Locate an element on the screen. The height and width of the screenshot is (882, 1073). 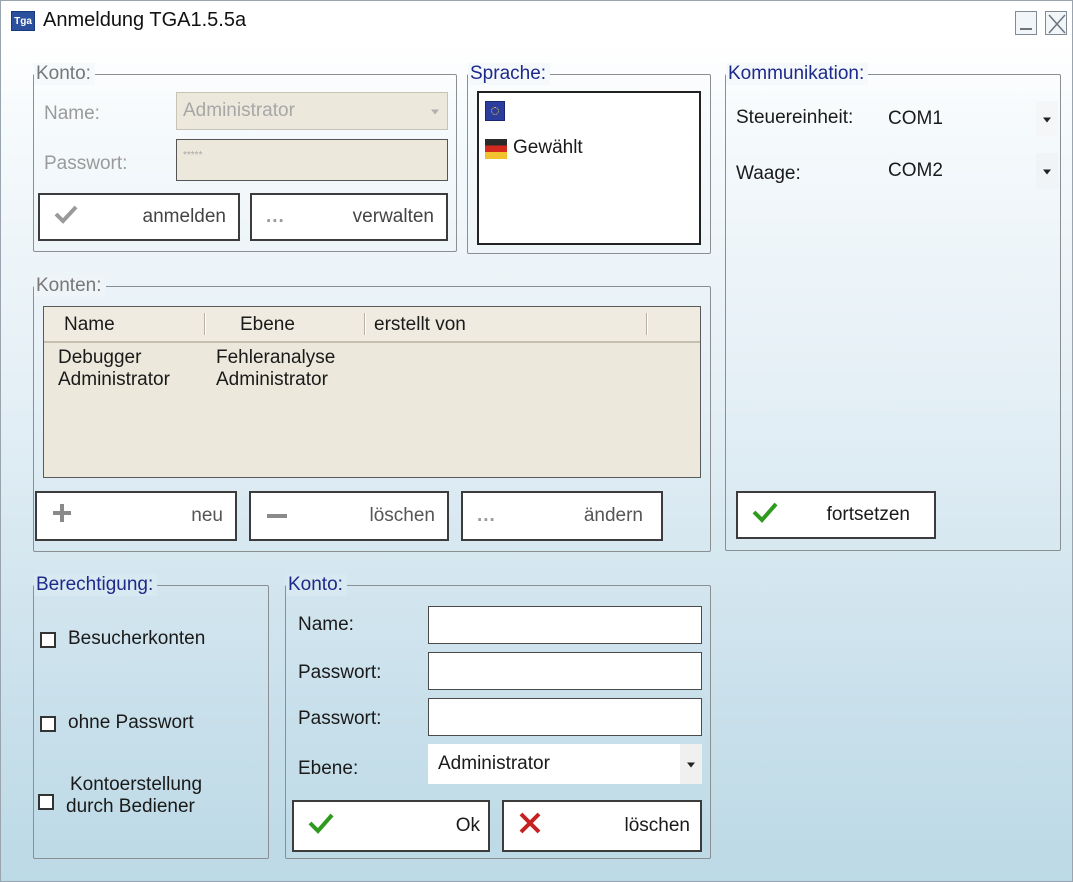
app-icon: Tga is located at coordinates (23, 21).